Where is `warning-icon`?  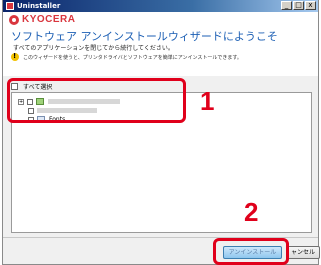 warning-icon is located at coordinates (15, 56).